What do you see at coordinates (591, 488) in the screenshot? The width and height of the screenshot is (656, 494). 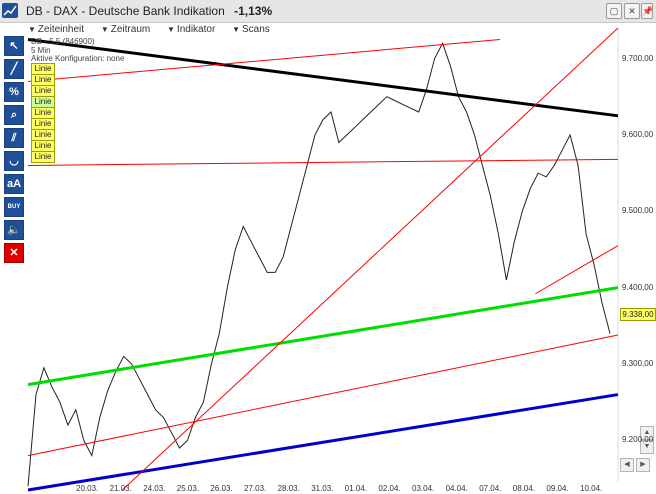 I see `x-tick-label: 10.04.` at bounding box center [591, 488].